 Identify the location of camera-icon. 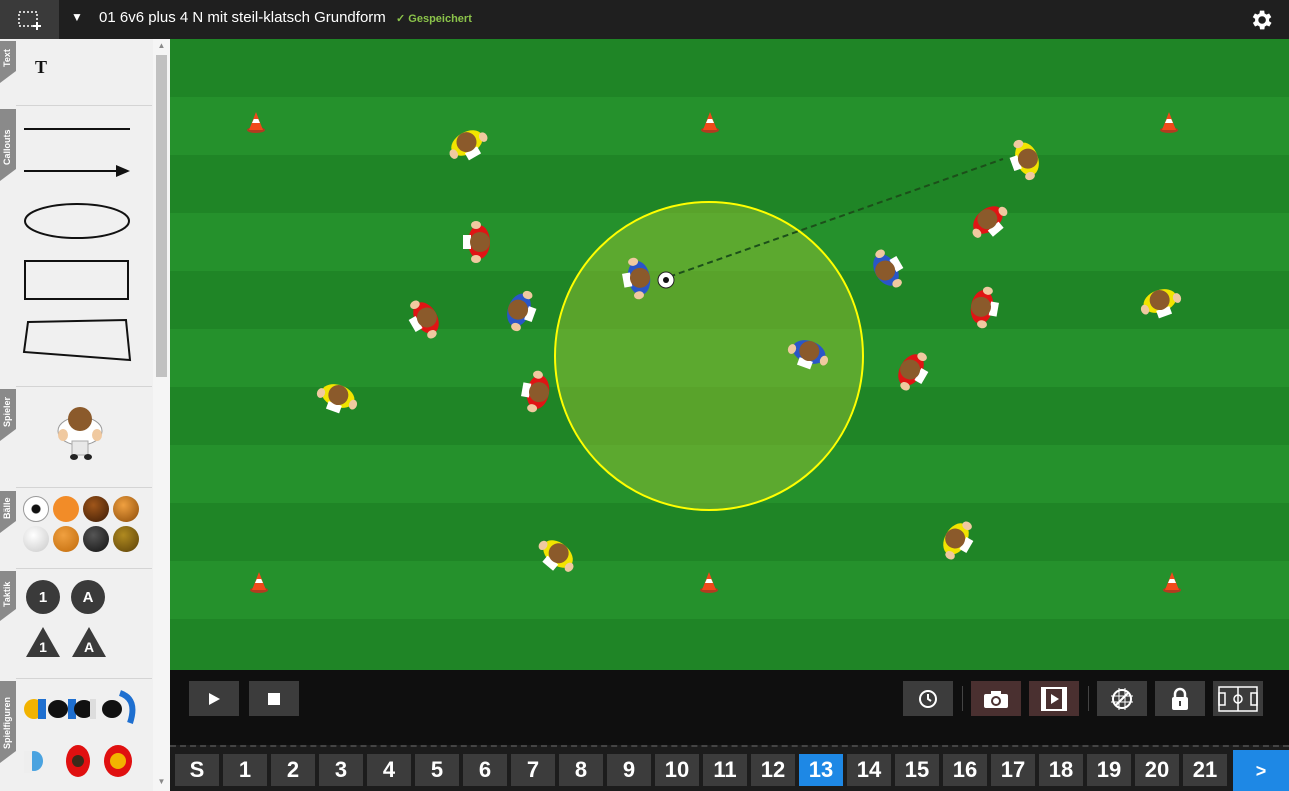
(996, 699).